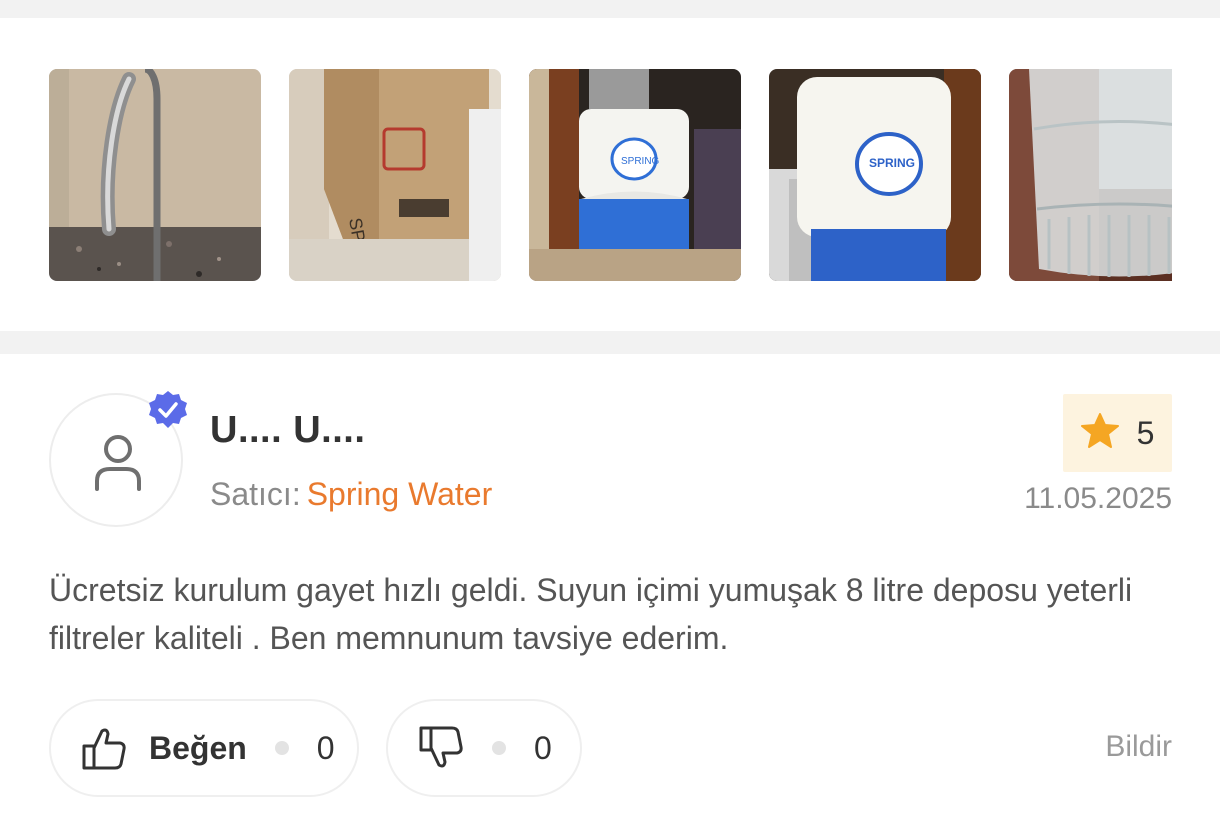 The image size is (1220, 832). What do you see at coordinates (1099, 433) in the screenshot?
I see `star-icon` at bounding box center [1099, 433].